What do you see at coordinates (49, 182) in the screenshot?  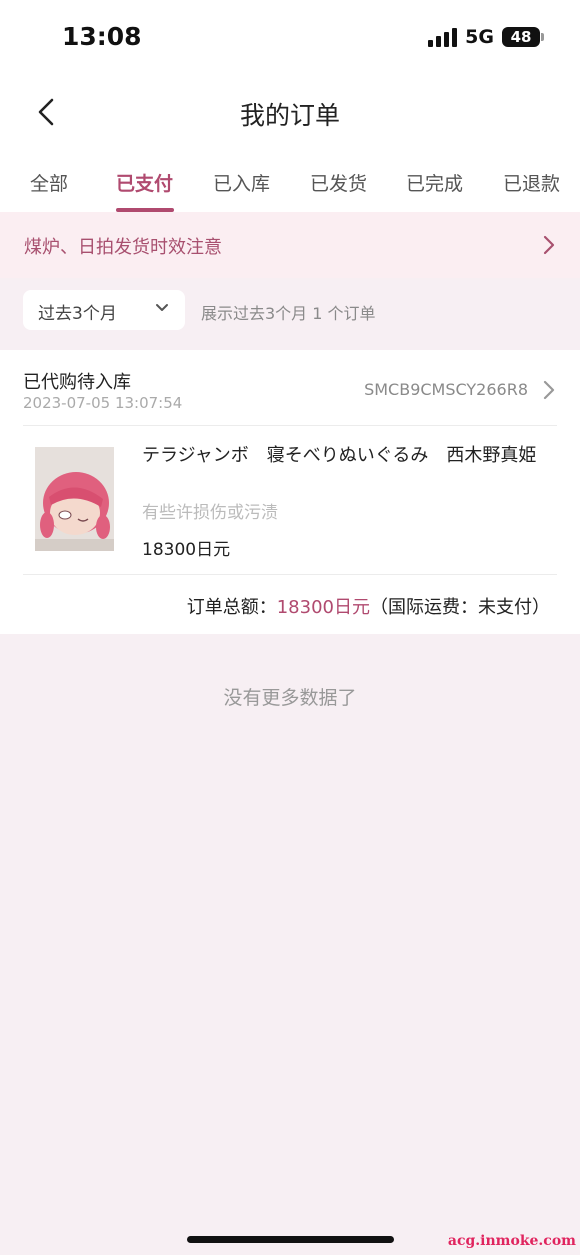 I see `tab-all: 全部` at bounding box center [49, 182].